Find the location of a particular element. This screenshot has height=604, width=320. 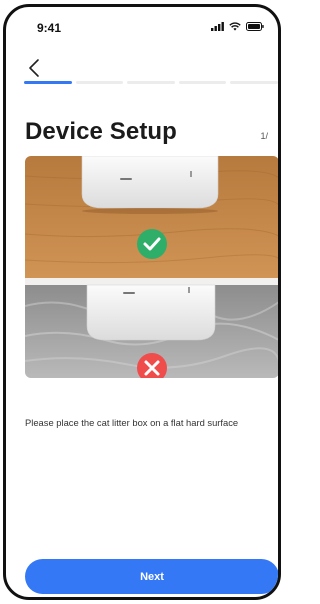

back-icon is located at coordinates (35, 68).